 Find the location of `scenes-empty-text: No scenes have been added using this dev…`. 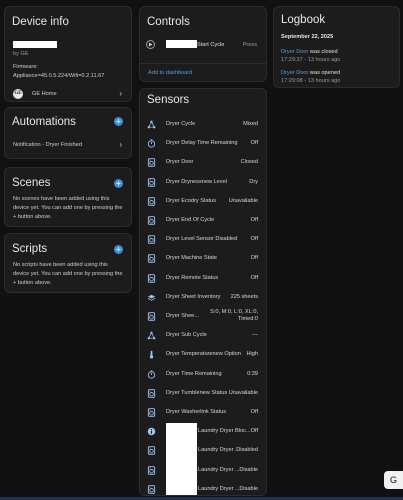

scenes-empty-text: No scenes have been added using this dev… is located at coordinates (68, 208).